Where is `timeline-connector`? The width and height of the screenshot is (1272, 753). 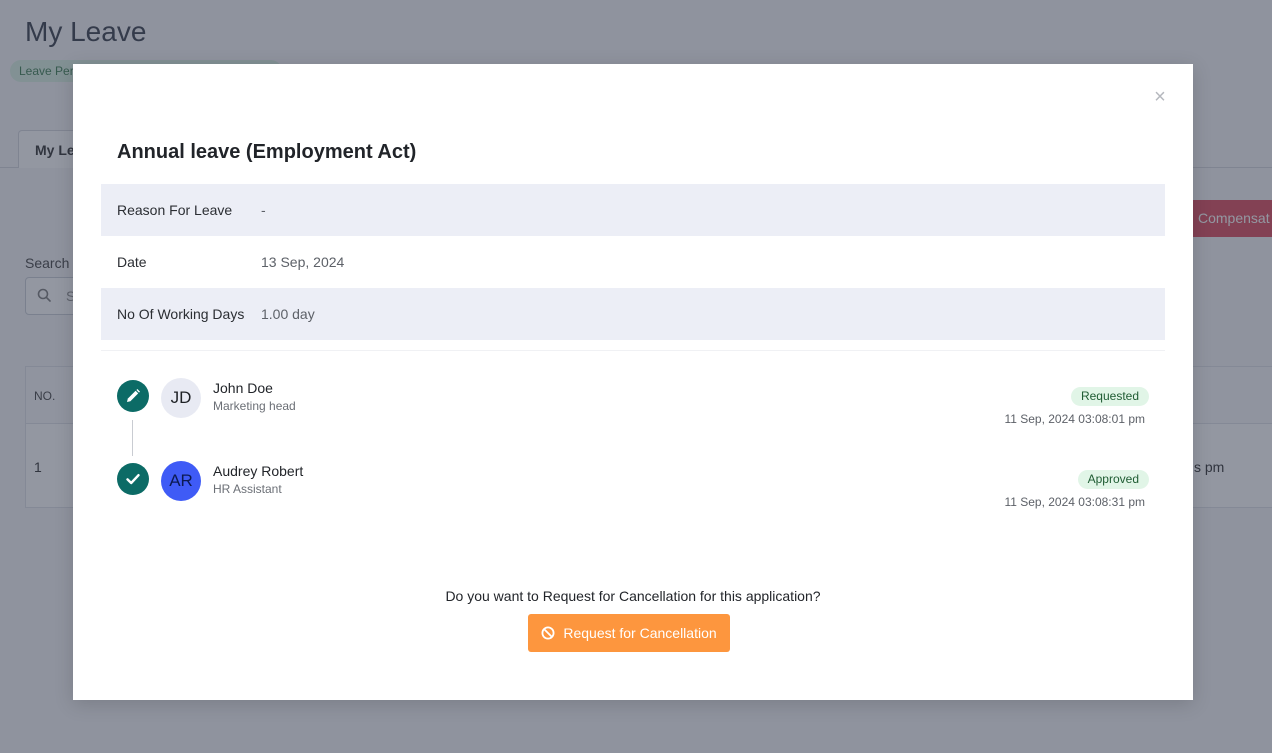 timeline-connector is located at coordinates (132, 438).